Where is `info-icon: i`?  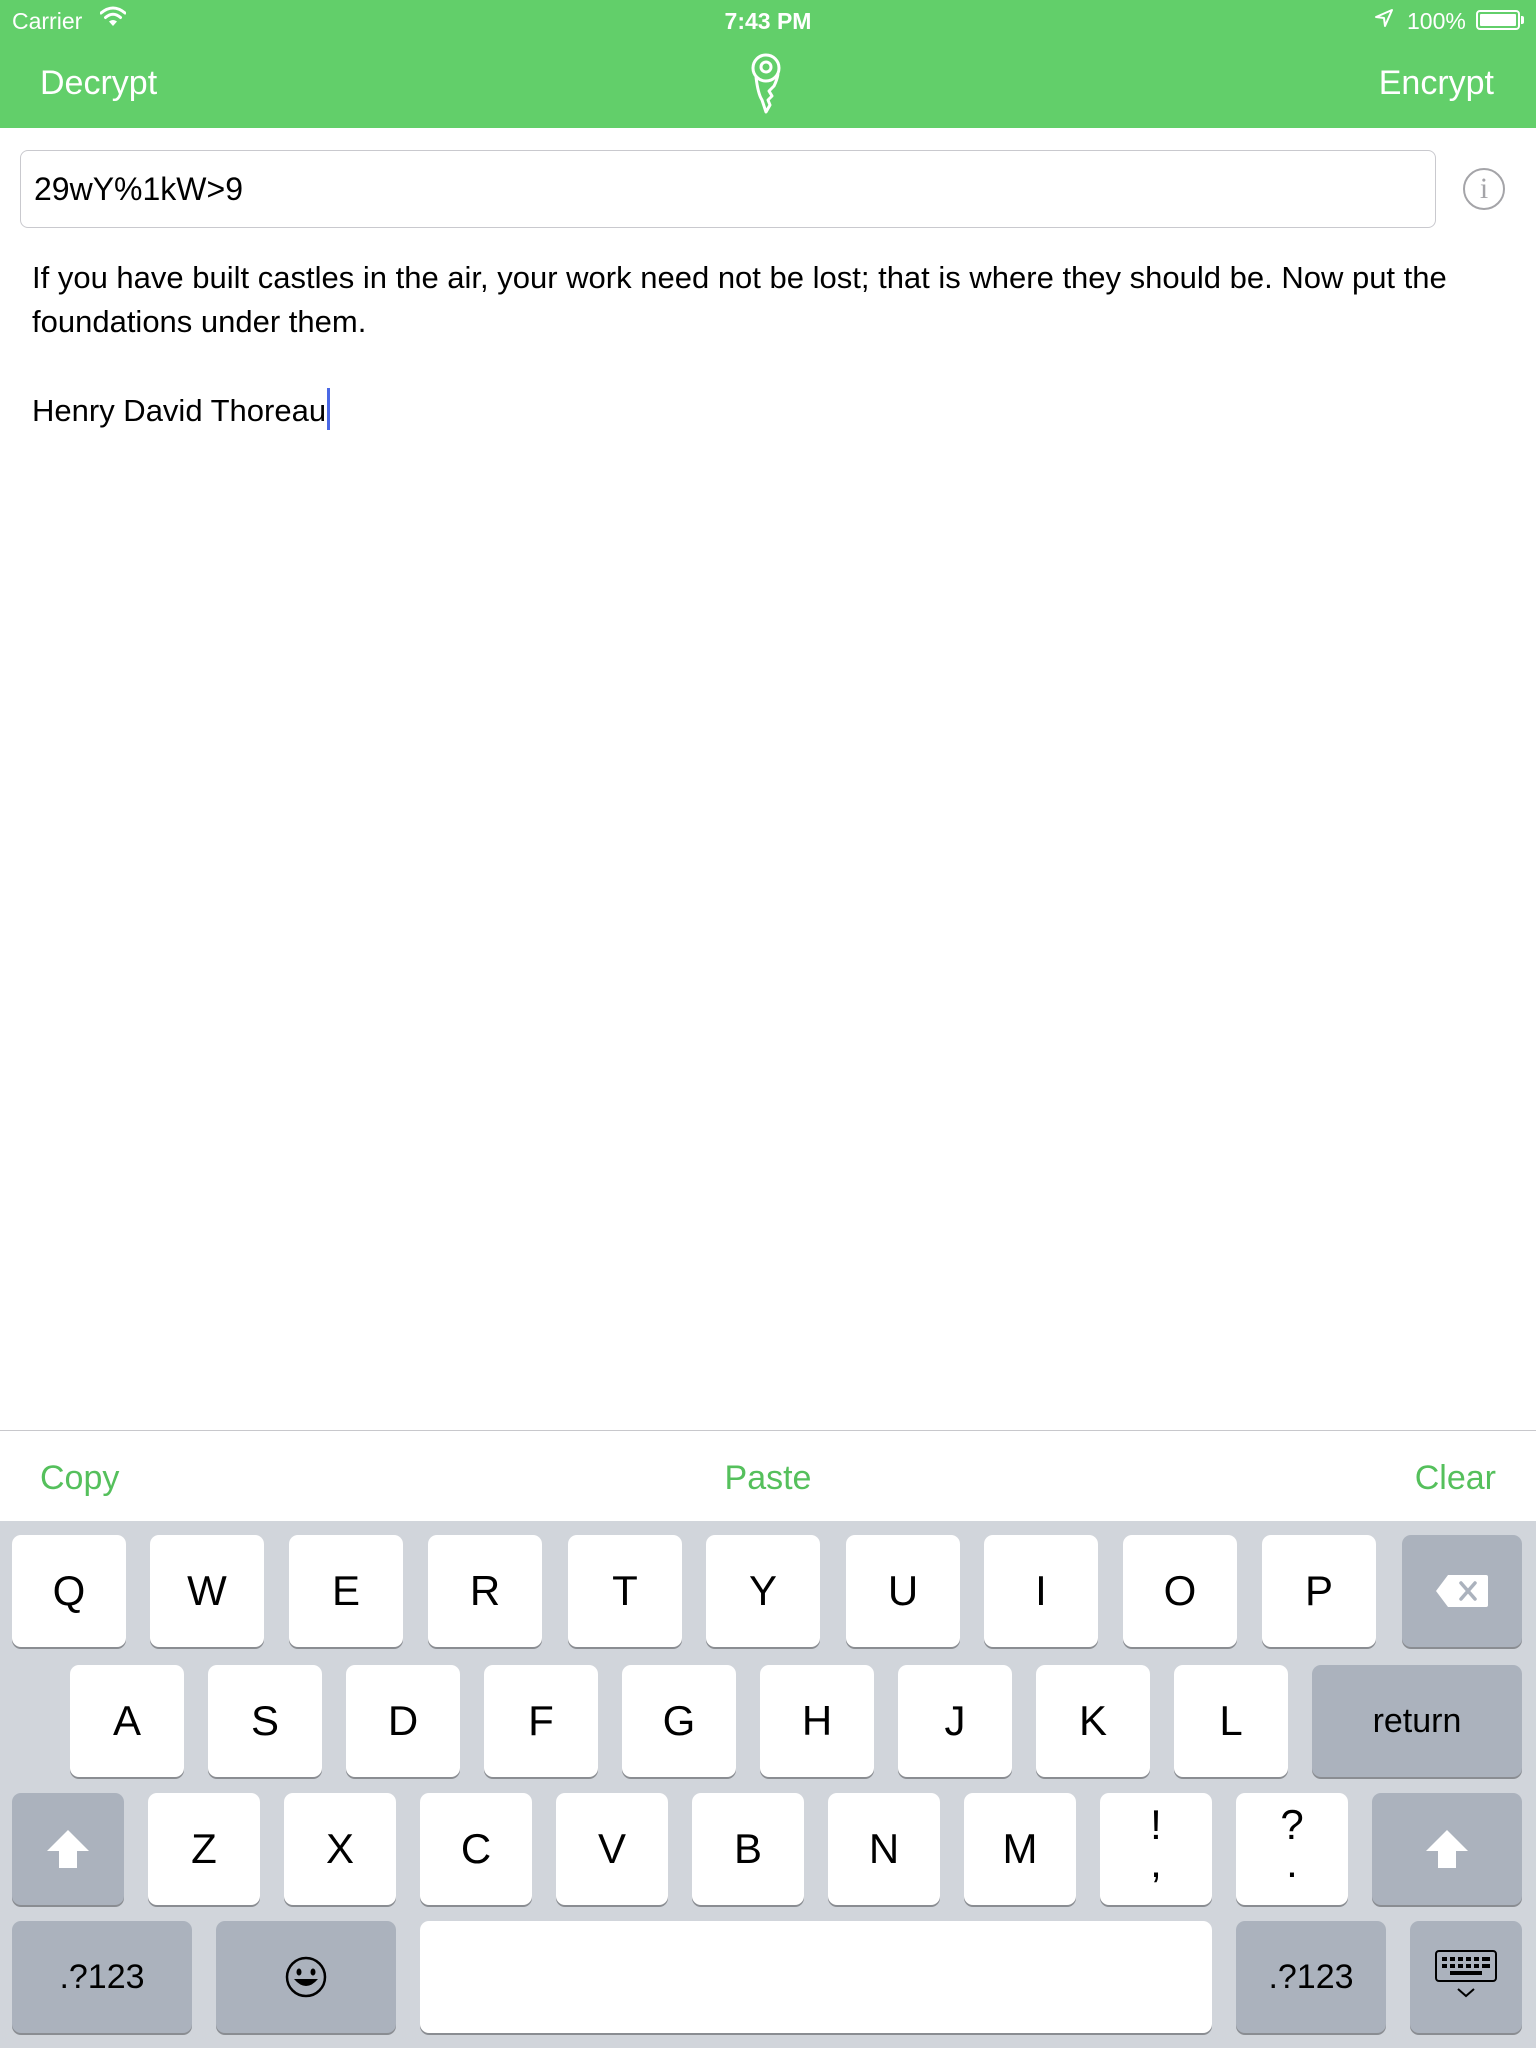 info-icon: i is located at coordinates (1484, 189).